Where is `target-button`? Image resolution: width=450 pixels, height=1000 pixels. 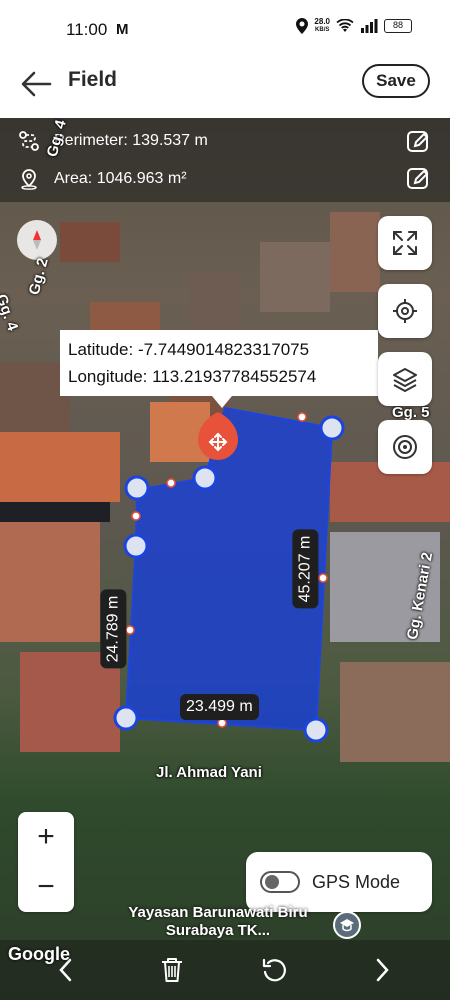 target-button is located at coordinates (405, 447).